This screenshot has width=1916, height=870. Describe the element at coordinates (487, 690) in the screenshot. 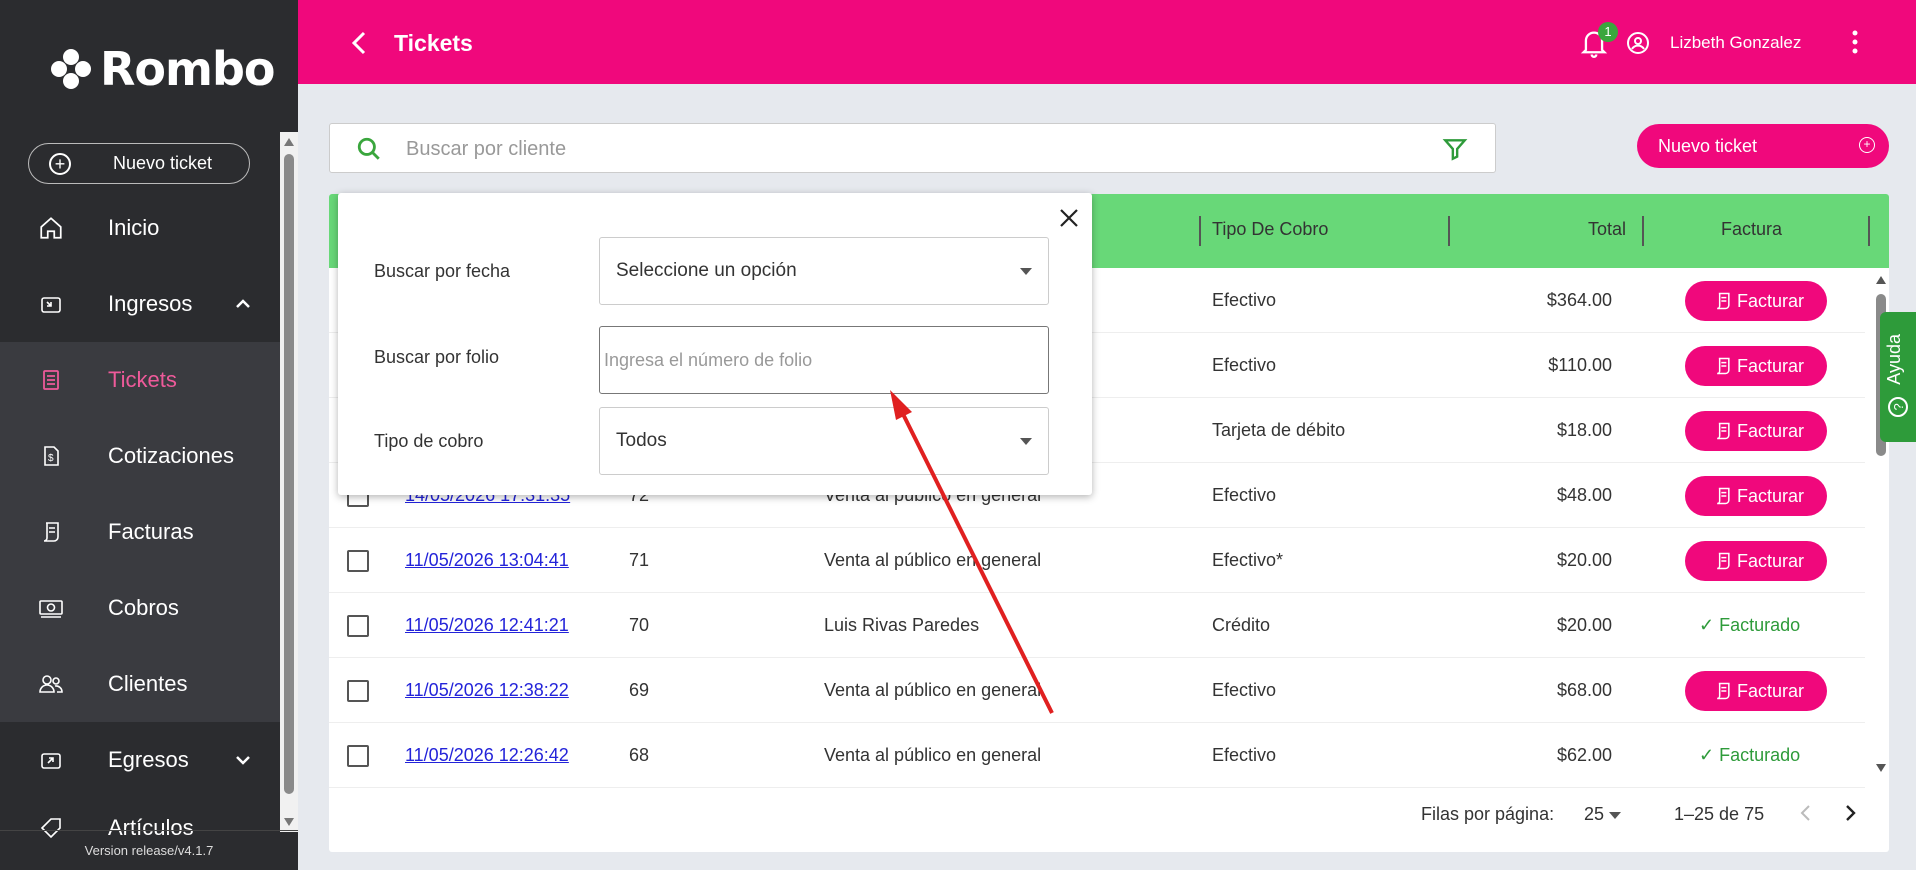

I see `ticket-date-link: 11/05/2026 12:38:22` at that location.